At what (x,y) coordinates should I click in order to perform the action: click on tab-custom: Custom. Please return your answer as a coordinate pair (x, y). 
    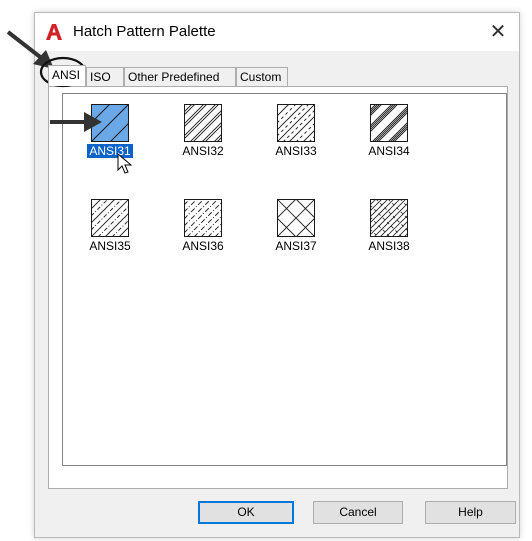
    Looking at the image, I should click on (262, 76).